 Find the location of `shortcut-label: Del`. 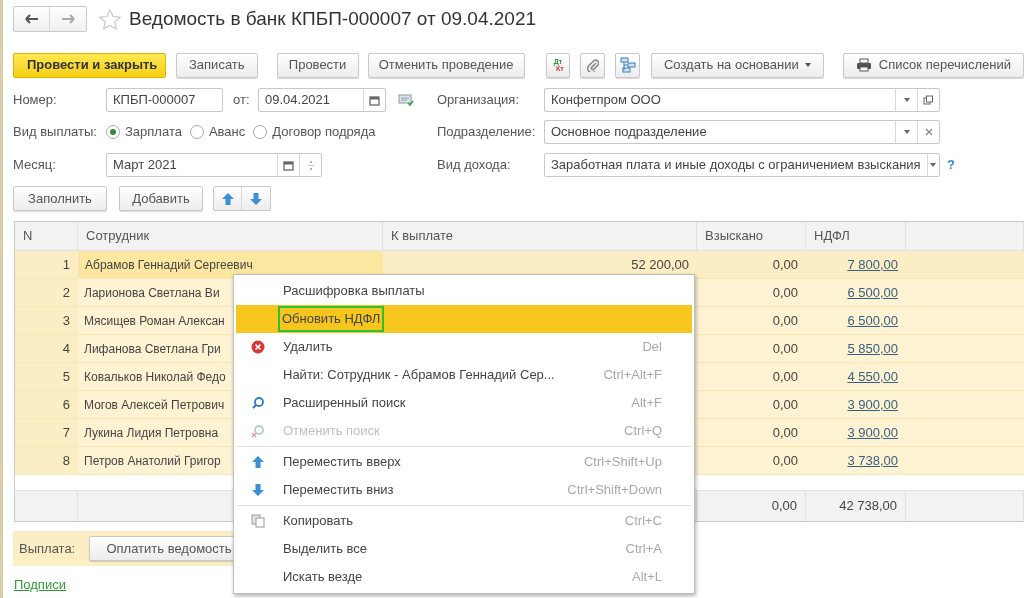

shortcut-label: Del is located at coordinates (652, 347).